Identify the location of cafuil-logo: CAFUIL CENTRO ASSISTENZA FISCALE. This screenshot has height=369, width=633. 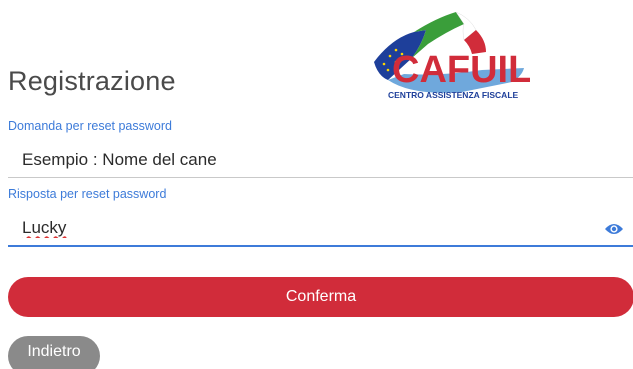
(452, 55).